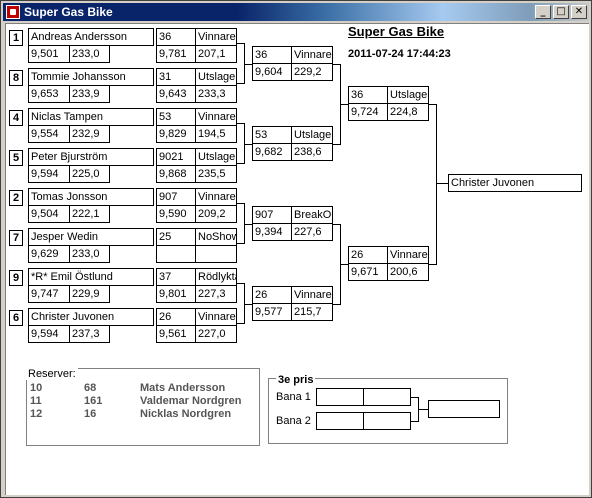  Describe the element at coordinates (89, 294) in the screenshot. I see `speed-field: 229,9` at that location.